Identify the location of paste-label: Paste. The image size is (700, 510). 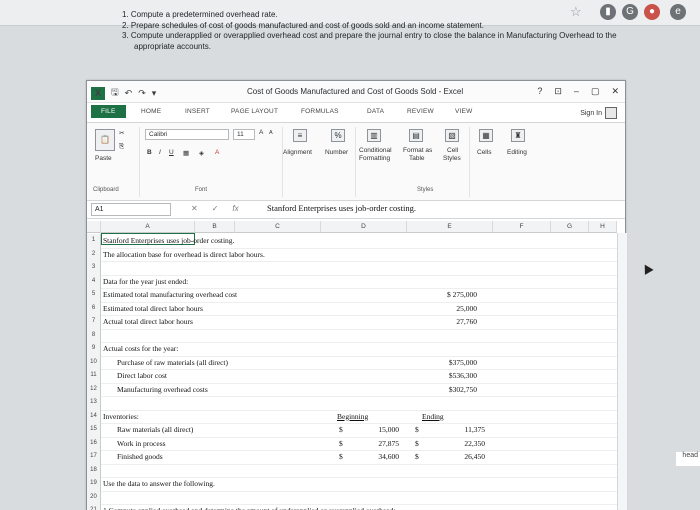
(103, 158).